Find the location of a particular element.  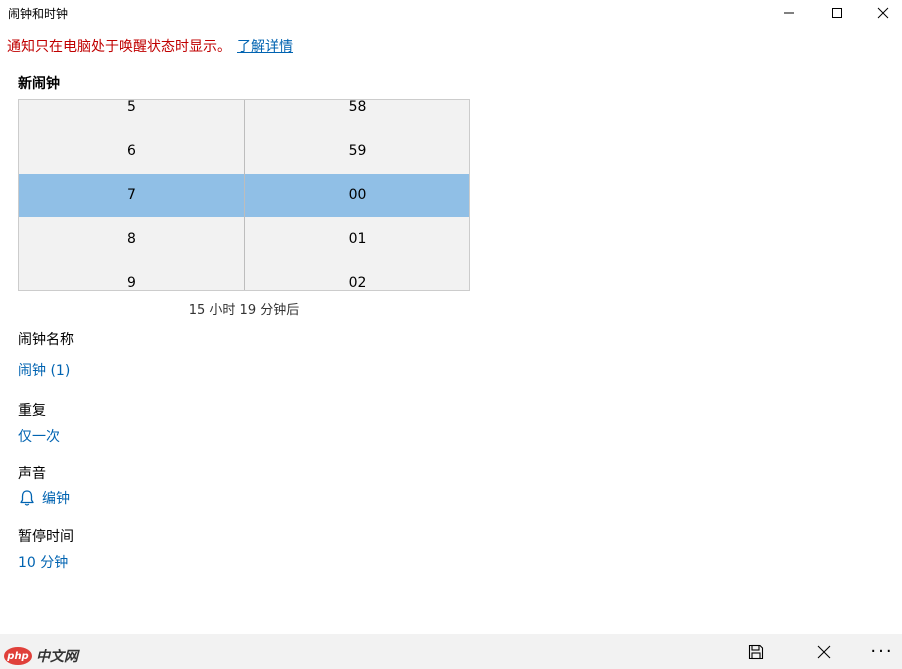

hour-option-selected: 7 is located at coordinates (131, 195).